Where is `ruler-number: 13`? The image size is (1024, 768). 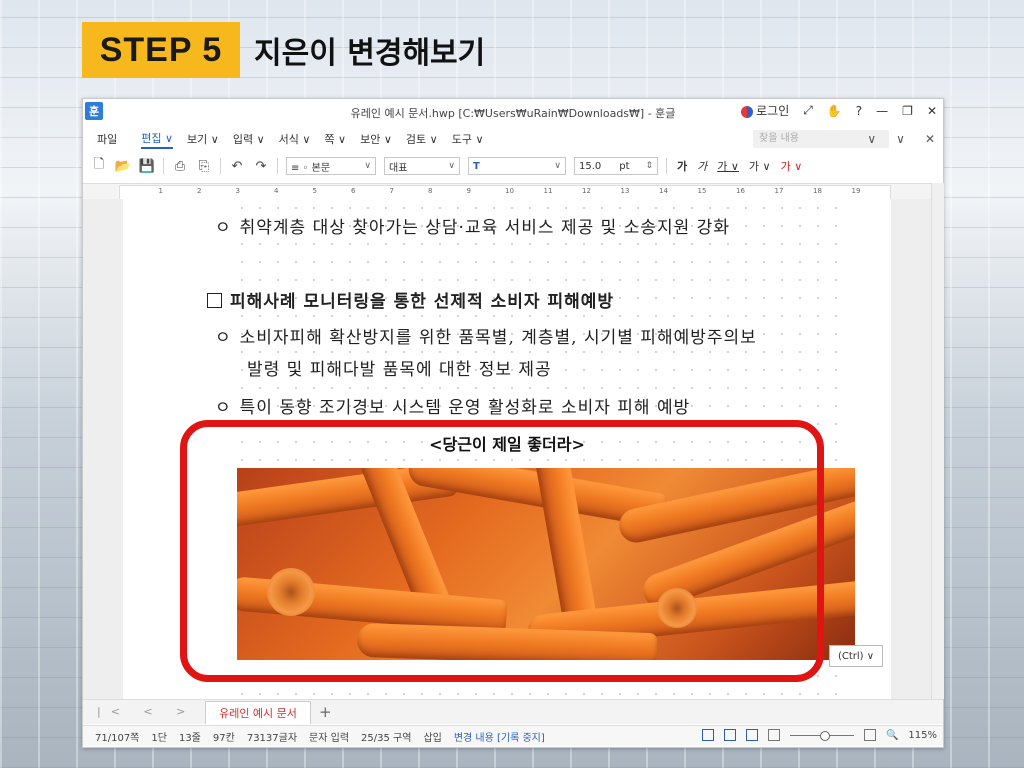
ruler-number: 13 is located at coordinates (625, 191).